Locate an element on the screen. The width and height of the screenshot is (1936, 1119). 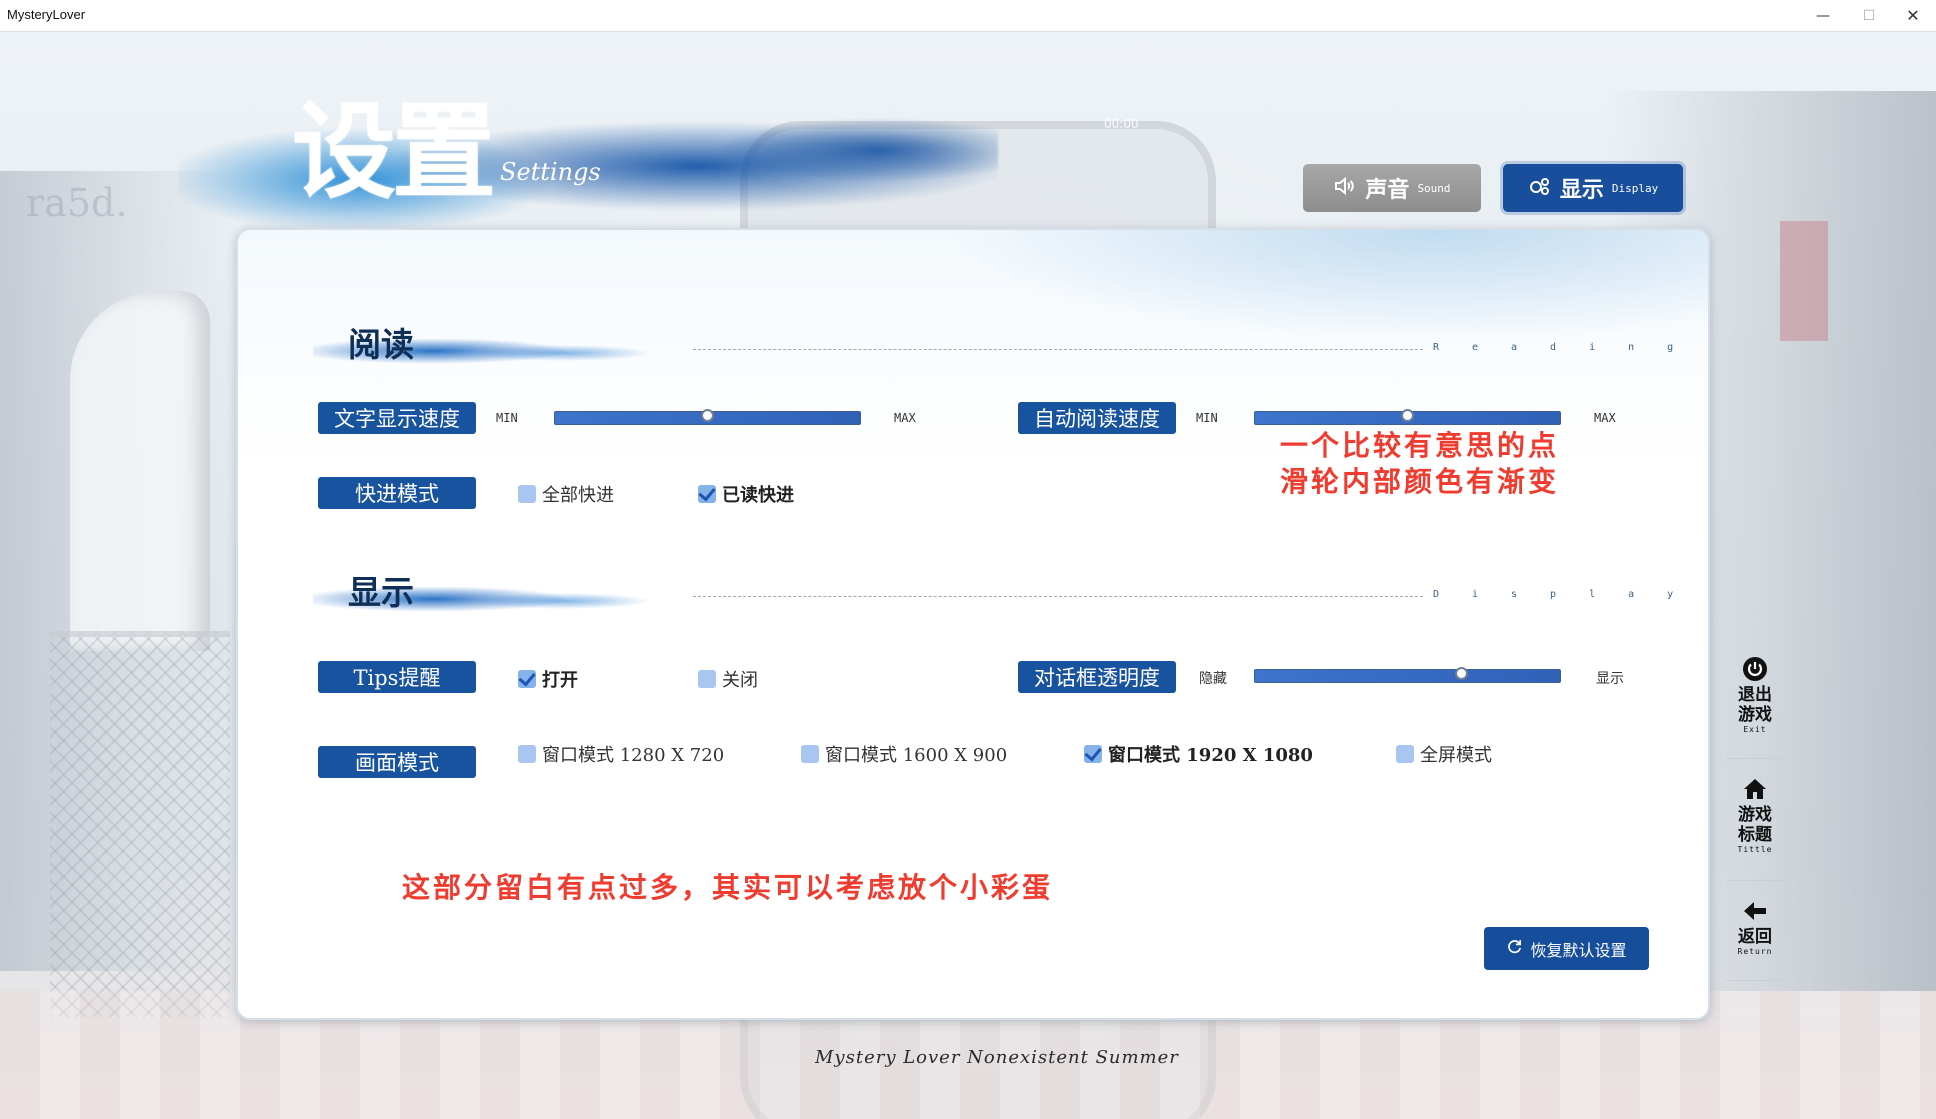
background-arch is located at coordinates (140, 471).